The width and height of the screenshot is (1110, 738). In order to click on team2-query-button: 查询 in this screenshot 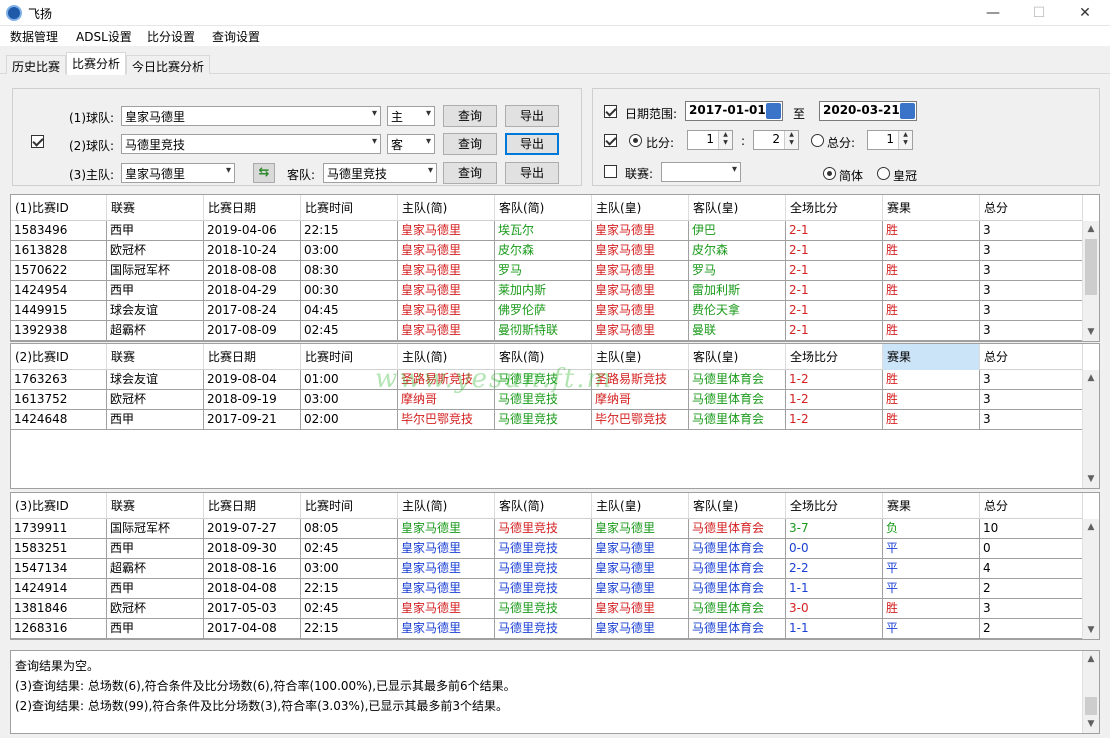, I will do `click(470, 144)`.